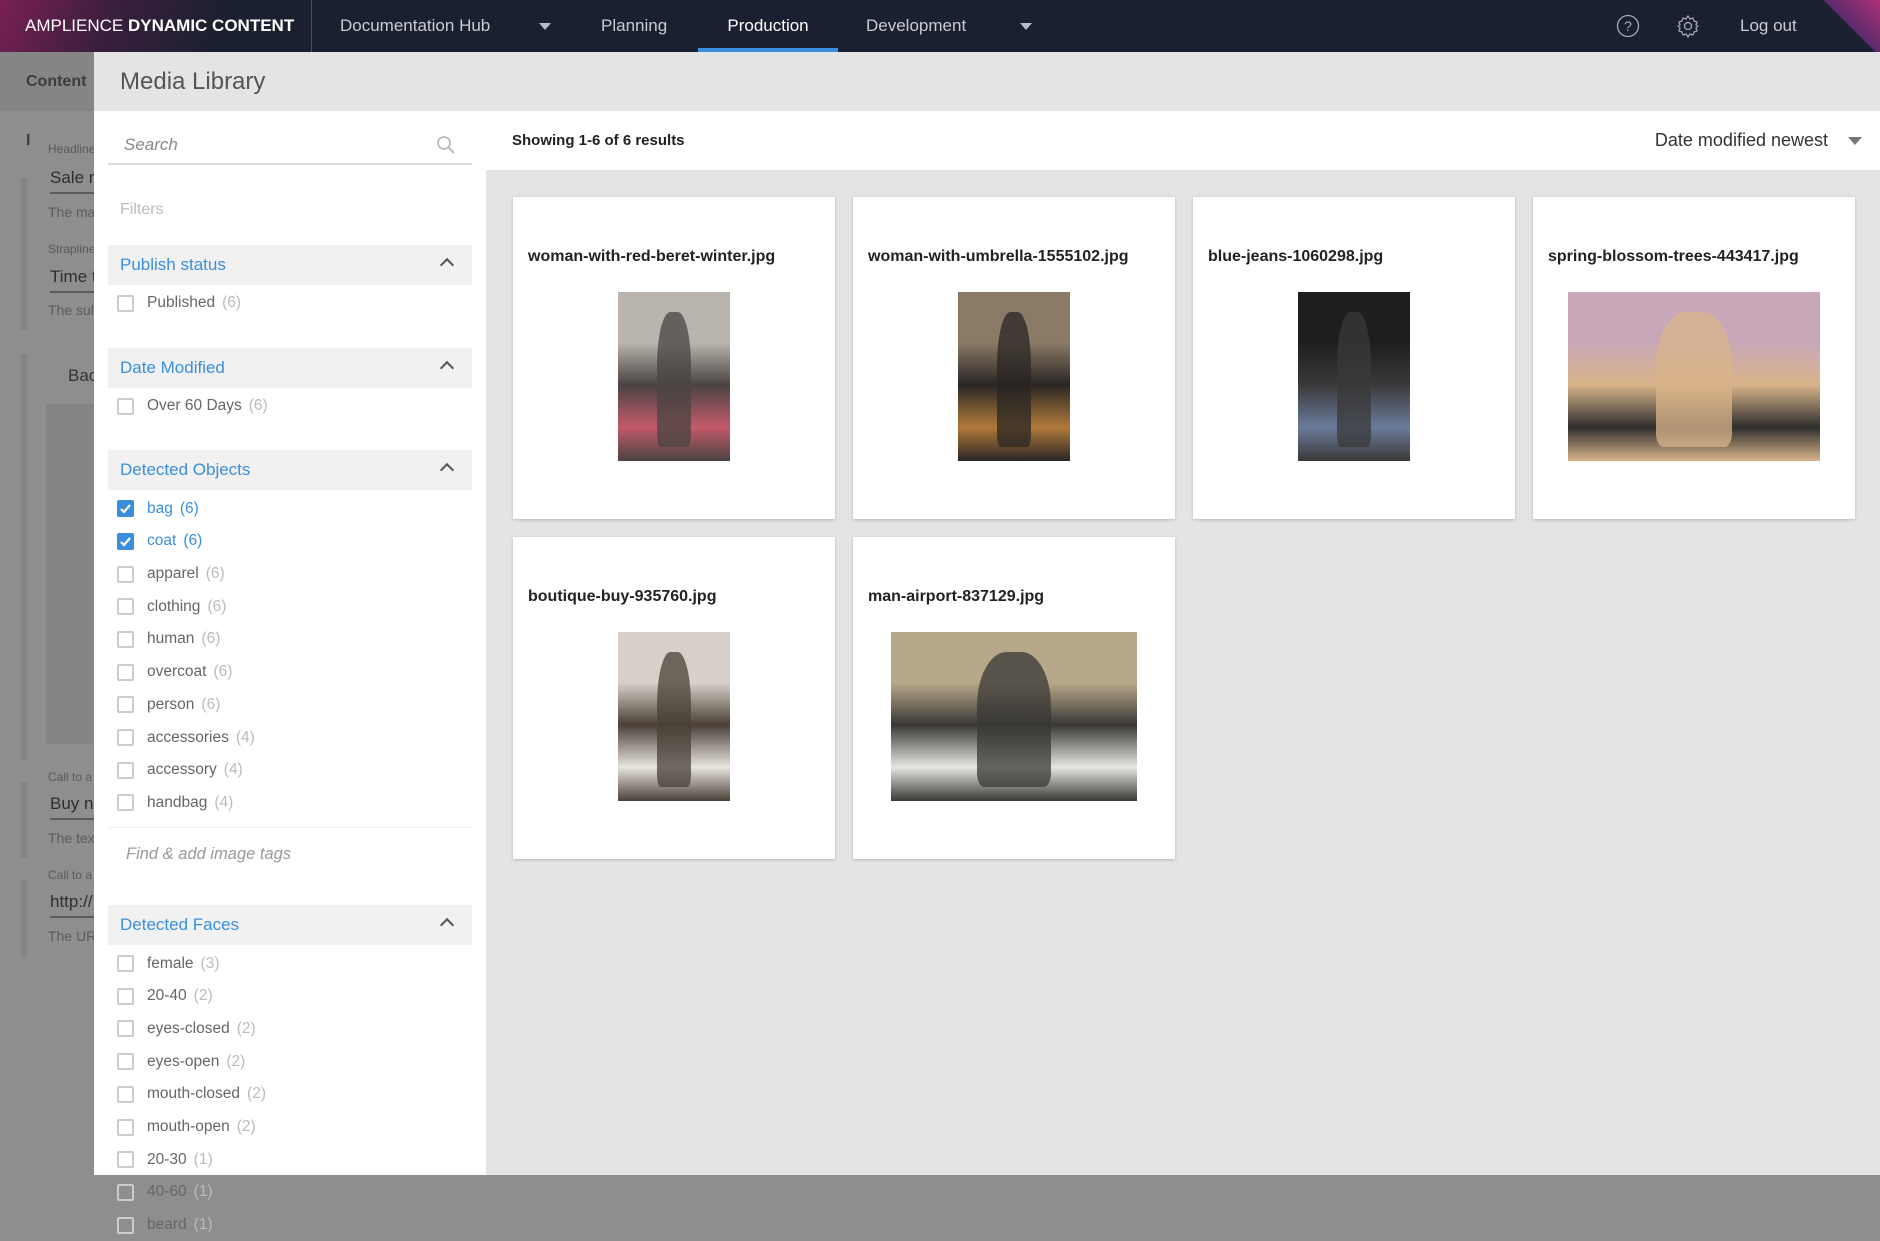 The image size is (1880, 1241). What do you see at coordinates (290, 145) in the screenshot?
I see `search-input: Search` at bounding box center [290, 145].